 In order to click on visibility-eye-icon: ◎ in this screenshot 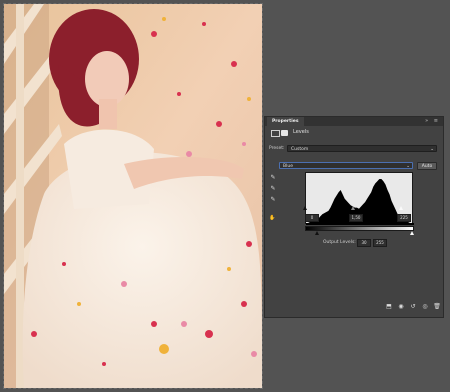, I will do `click(425, 307)`.